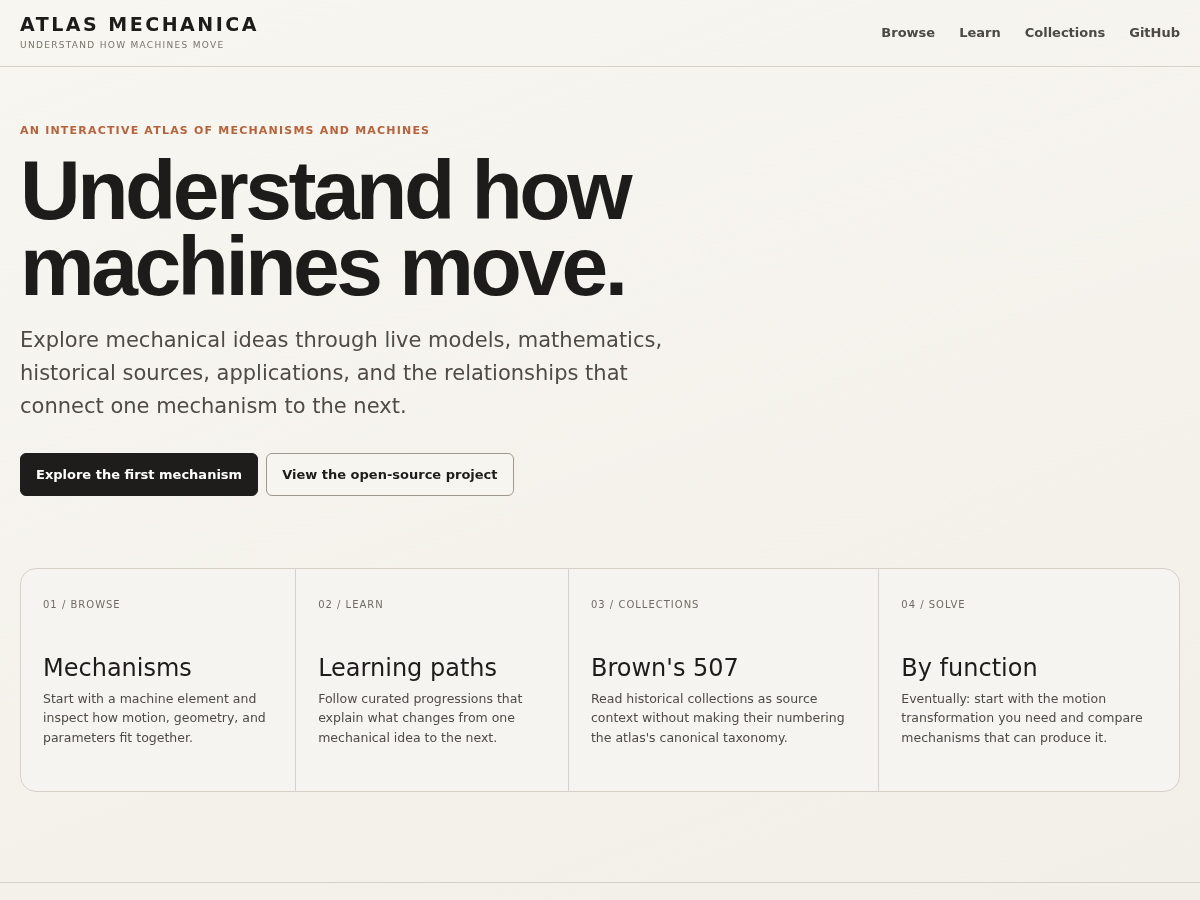 This screenshot has height=900, width=1200. Describe the element at coordinates (665, 668) in the screenshot. I see `card-title: Brown's 507` at that location.